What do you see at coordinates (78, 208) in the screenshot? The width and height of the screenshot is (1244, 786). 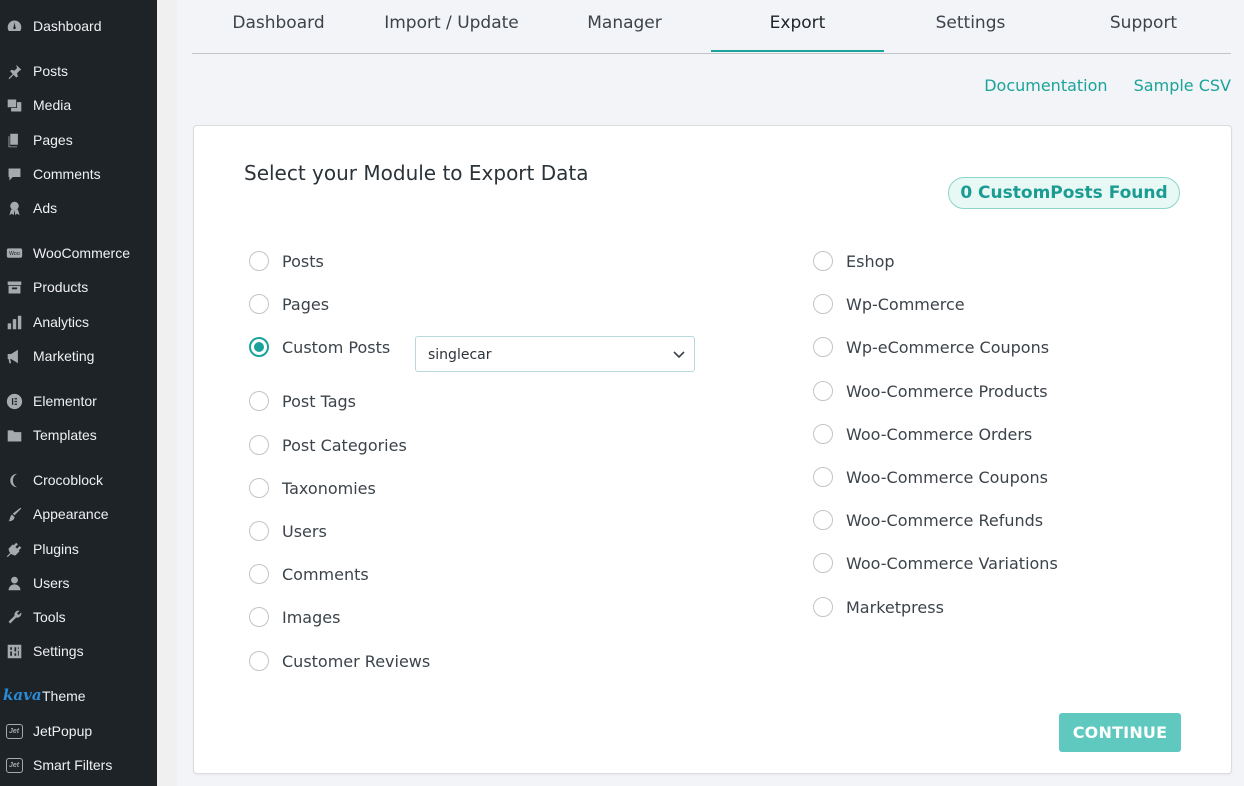 I see `sidebar-item-ads: Ads` at bounding box center [78, 208].